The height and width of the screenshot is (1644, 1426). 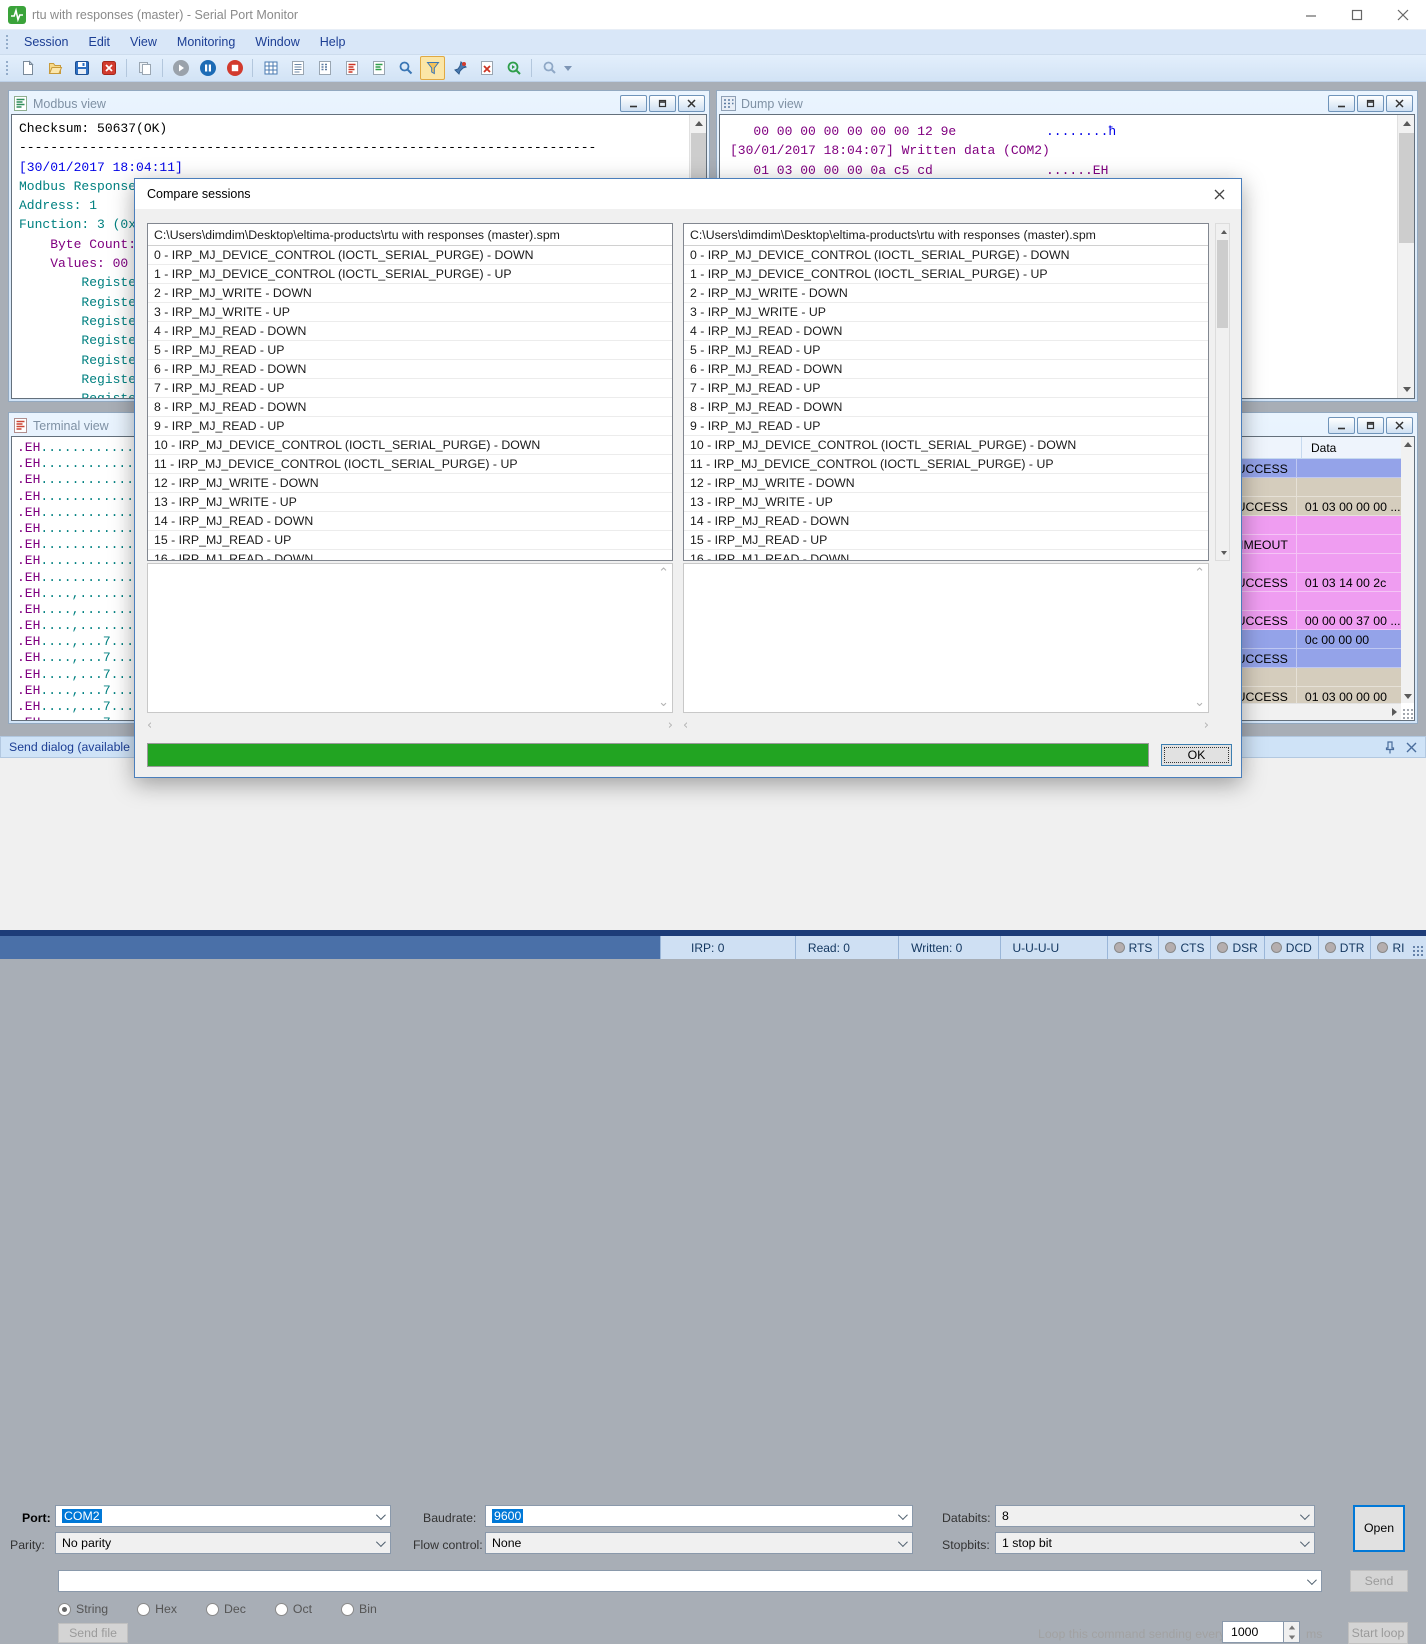 What do you see at coordinates (206, 42) in the screenshot?
I see `menu-monitoring: Monitoring` at bounding box center [206, 42].